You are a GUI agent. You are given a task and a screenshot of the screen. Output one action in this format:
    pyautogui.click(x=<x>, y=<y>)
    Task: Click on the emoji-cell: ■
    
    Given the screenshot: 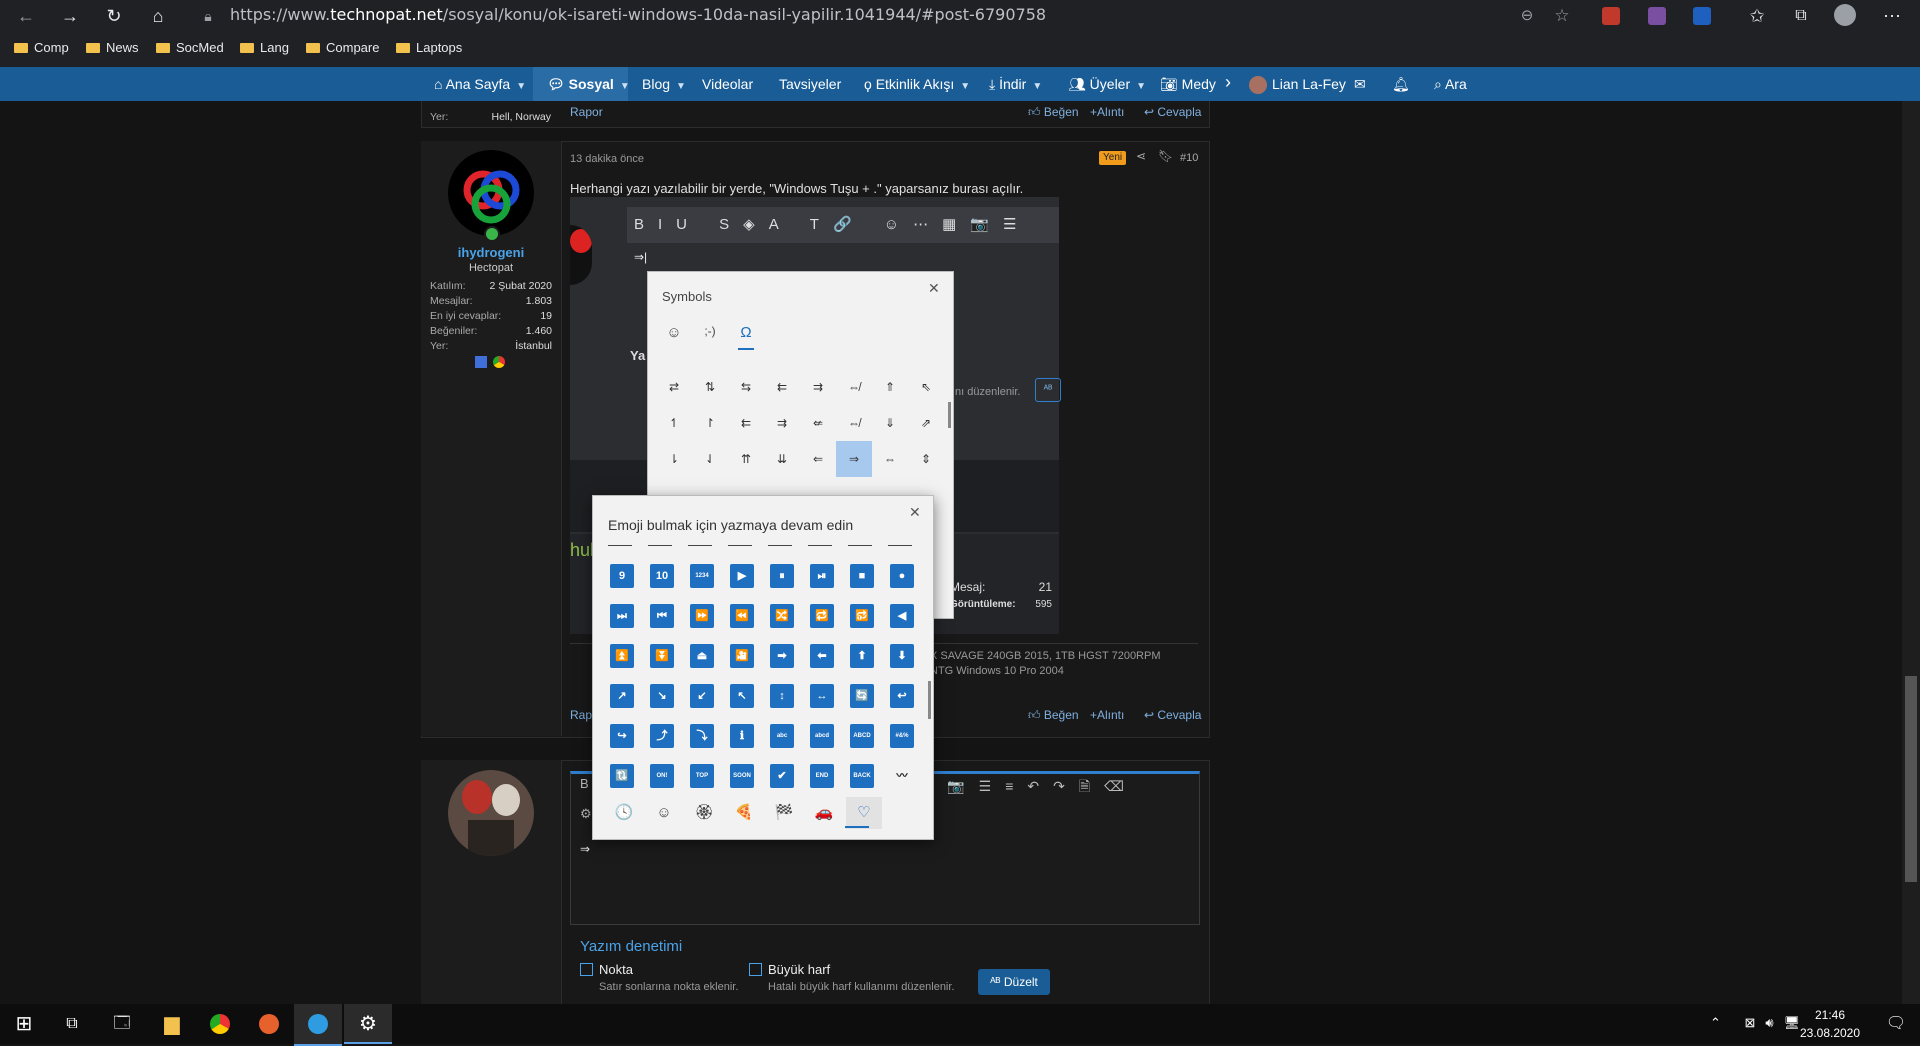 What is the action you would take?
    pyautogui.click(x=862, y=576)
    